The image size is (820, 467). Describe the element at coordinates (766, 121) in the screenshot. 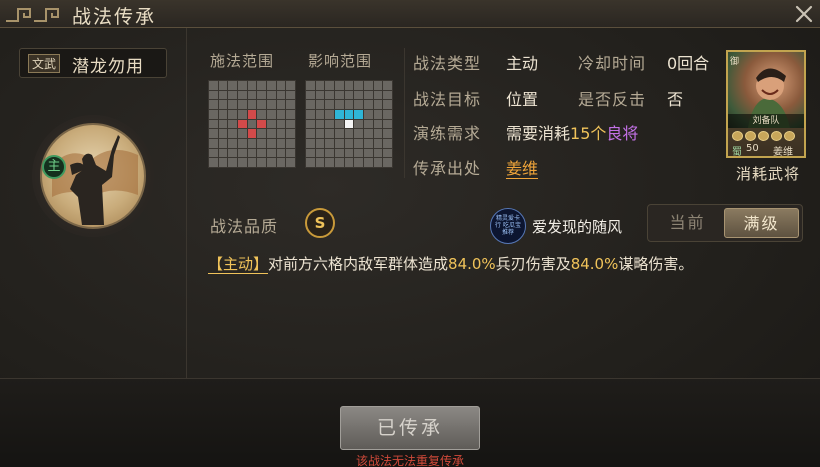

I see `general-team: 刘备队` at that location.